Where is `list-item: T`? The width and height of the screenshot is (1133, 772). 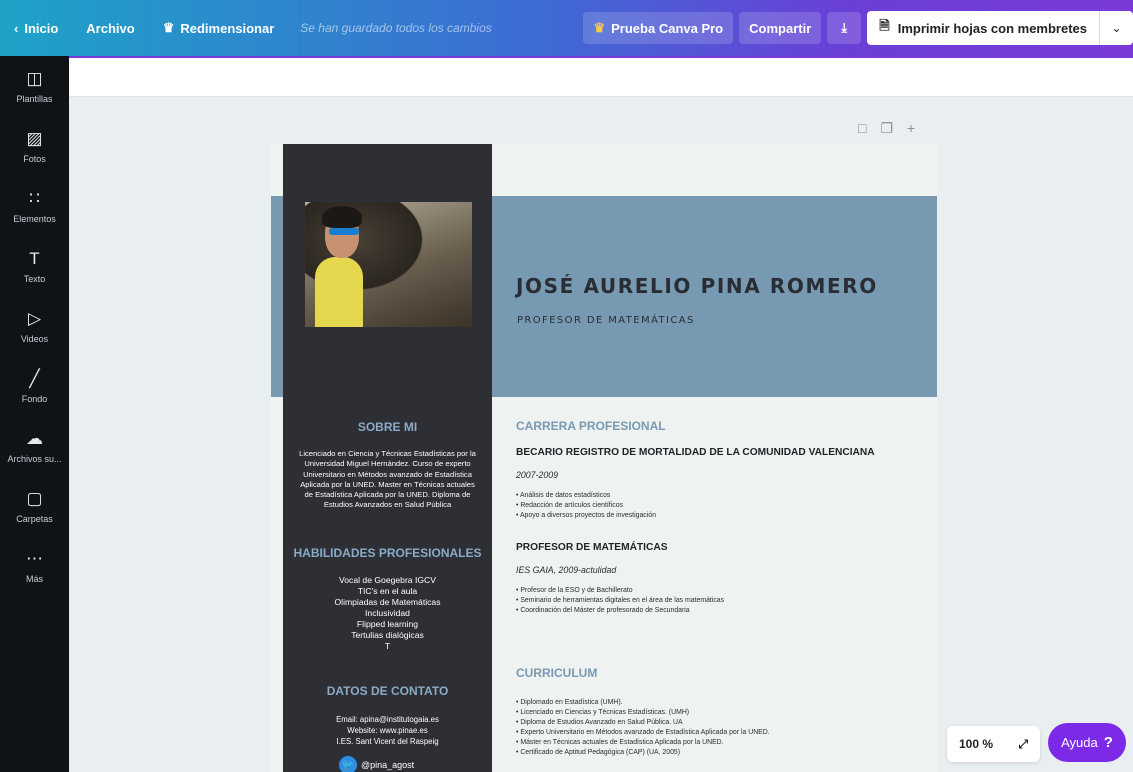 list-item: T is located at coordinates (387, 646).